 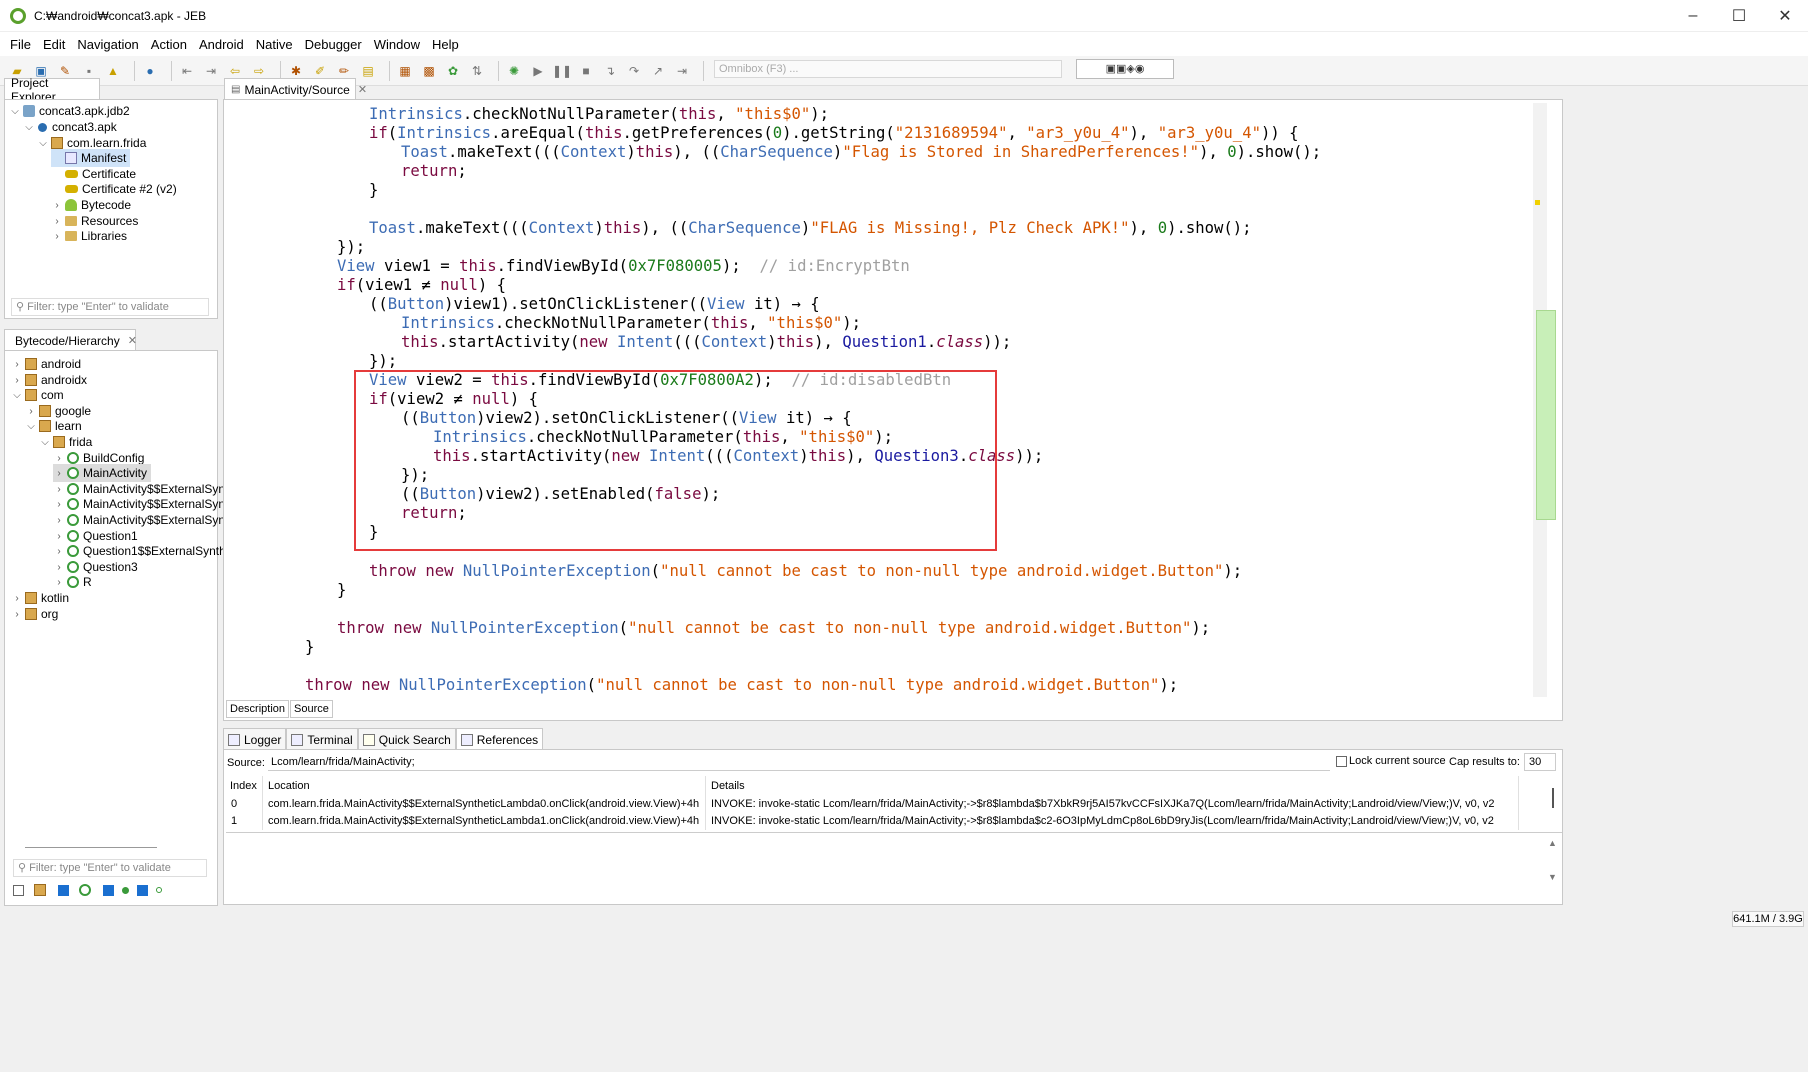 I want to click on menu-window: Window, so click(x=397, y=44).